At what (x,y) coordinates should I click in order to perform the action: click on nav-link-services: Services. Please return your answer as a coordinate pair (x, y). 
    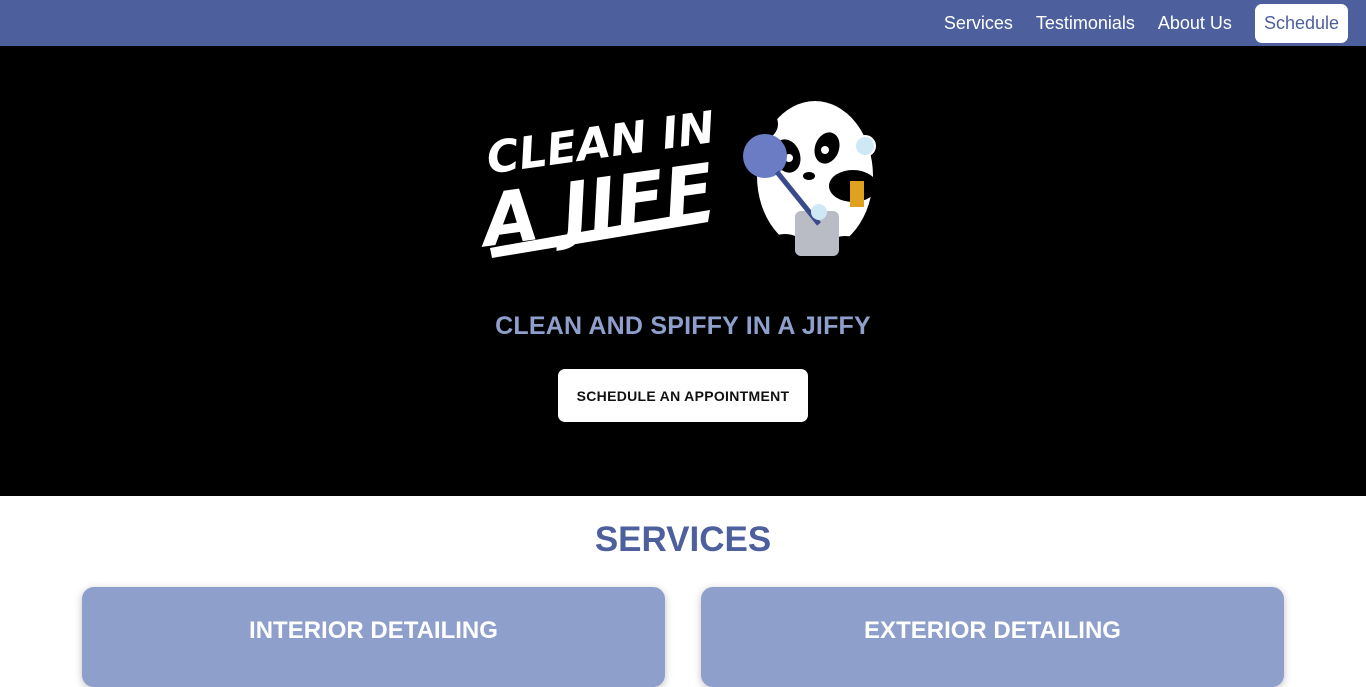
    Looking at the image, I should click on (978, 23).